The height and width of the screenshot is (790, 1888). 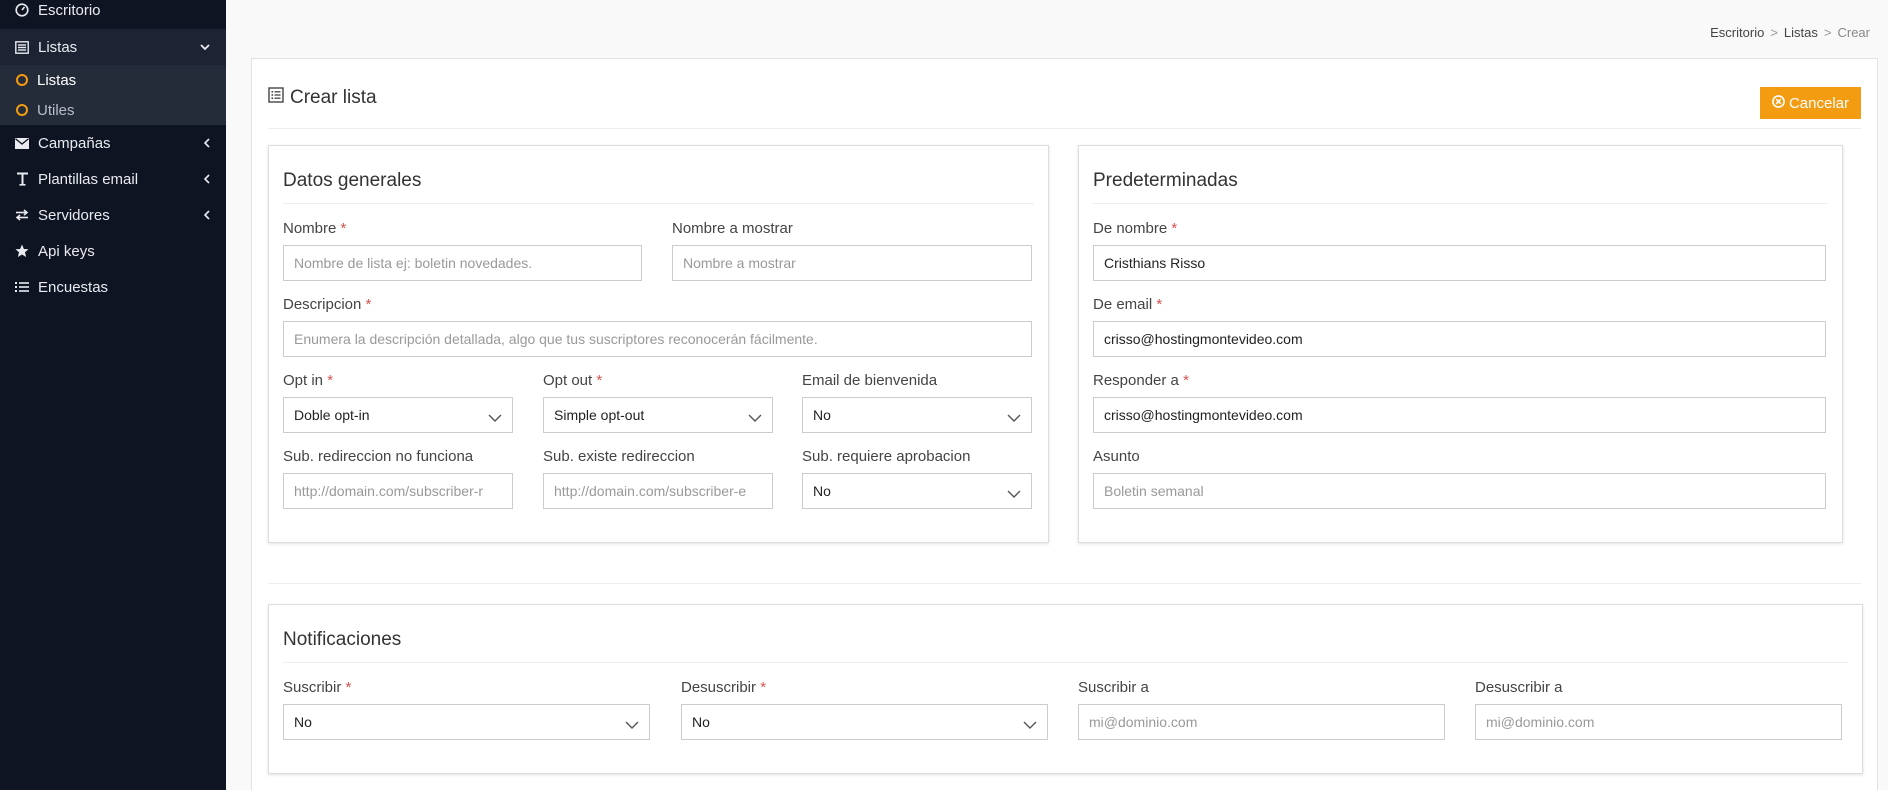 What do you see at coordinates (73, 287) in the screenshot?
I see `sidebar-item-label: Encuestas` at bounding box center [73, 287].